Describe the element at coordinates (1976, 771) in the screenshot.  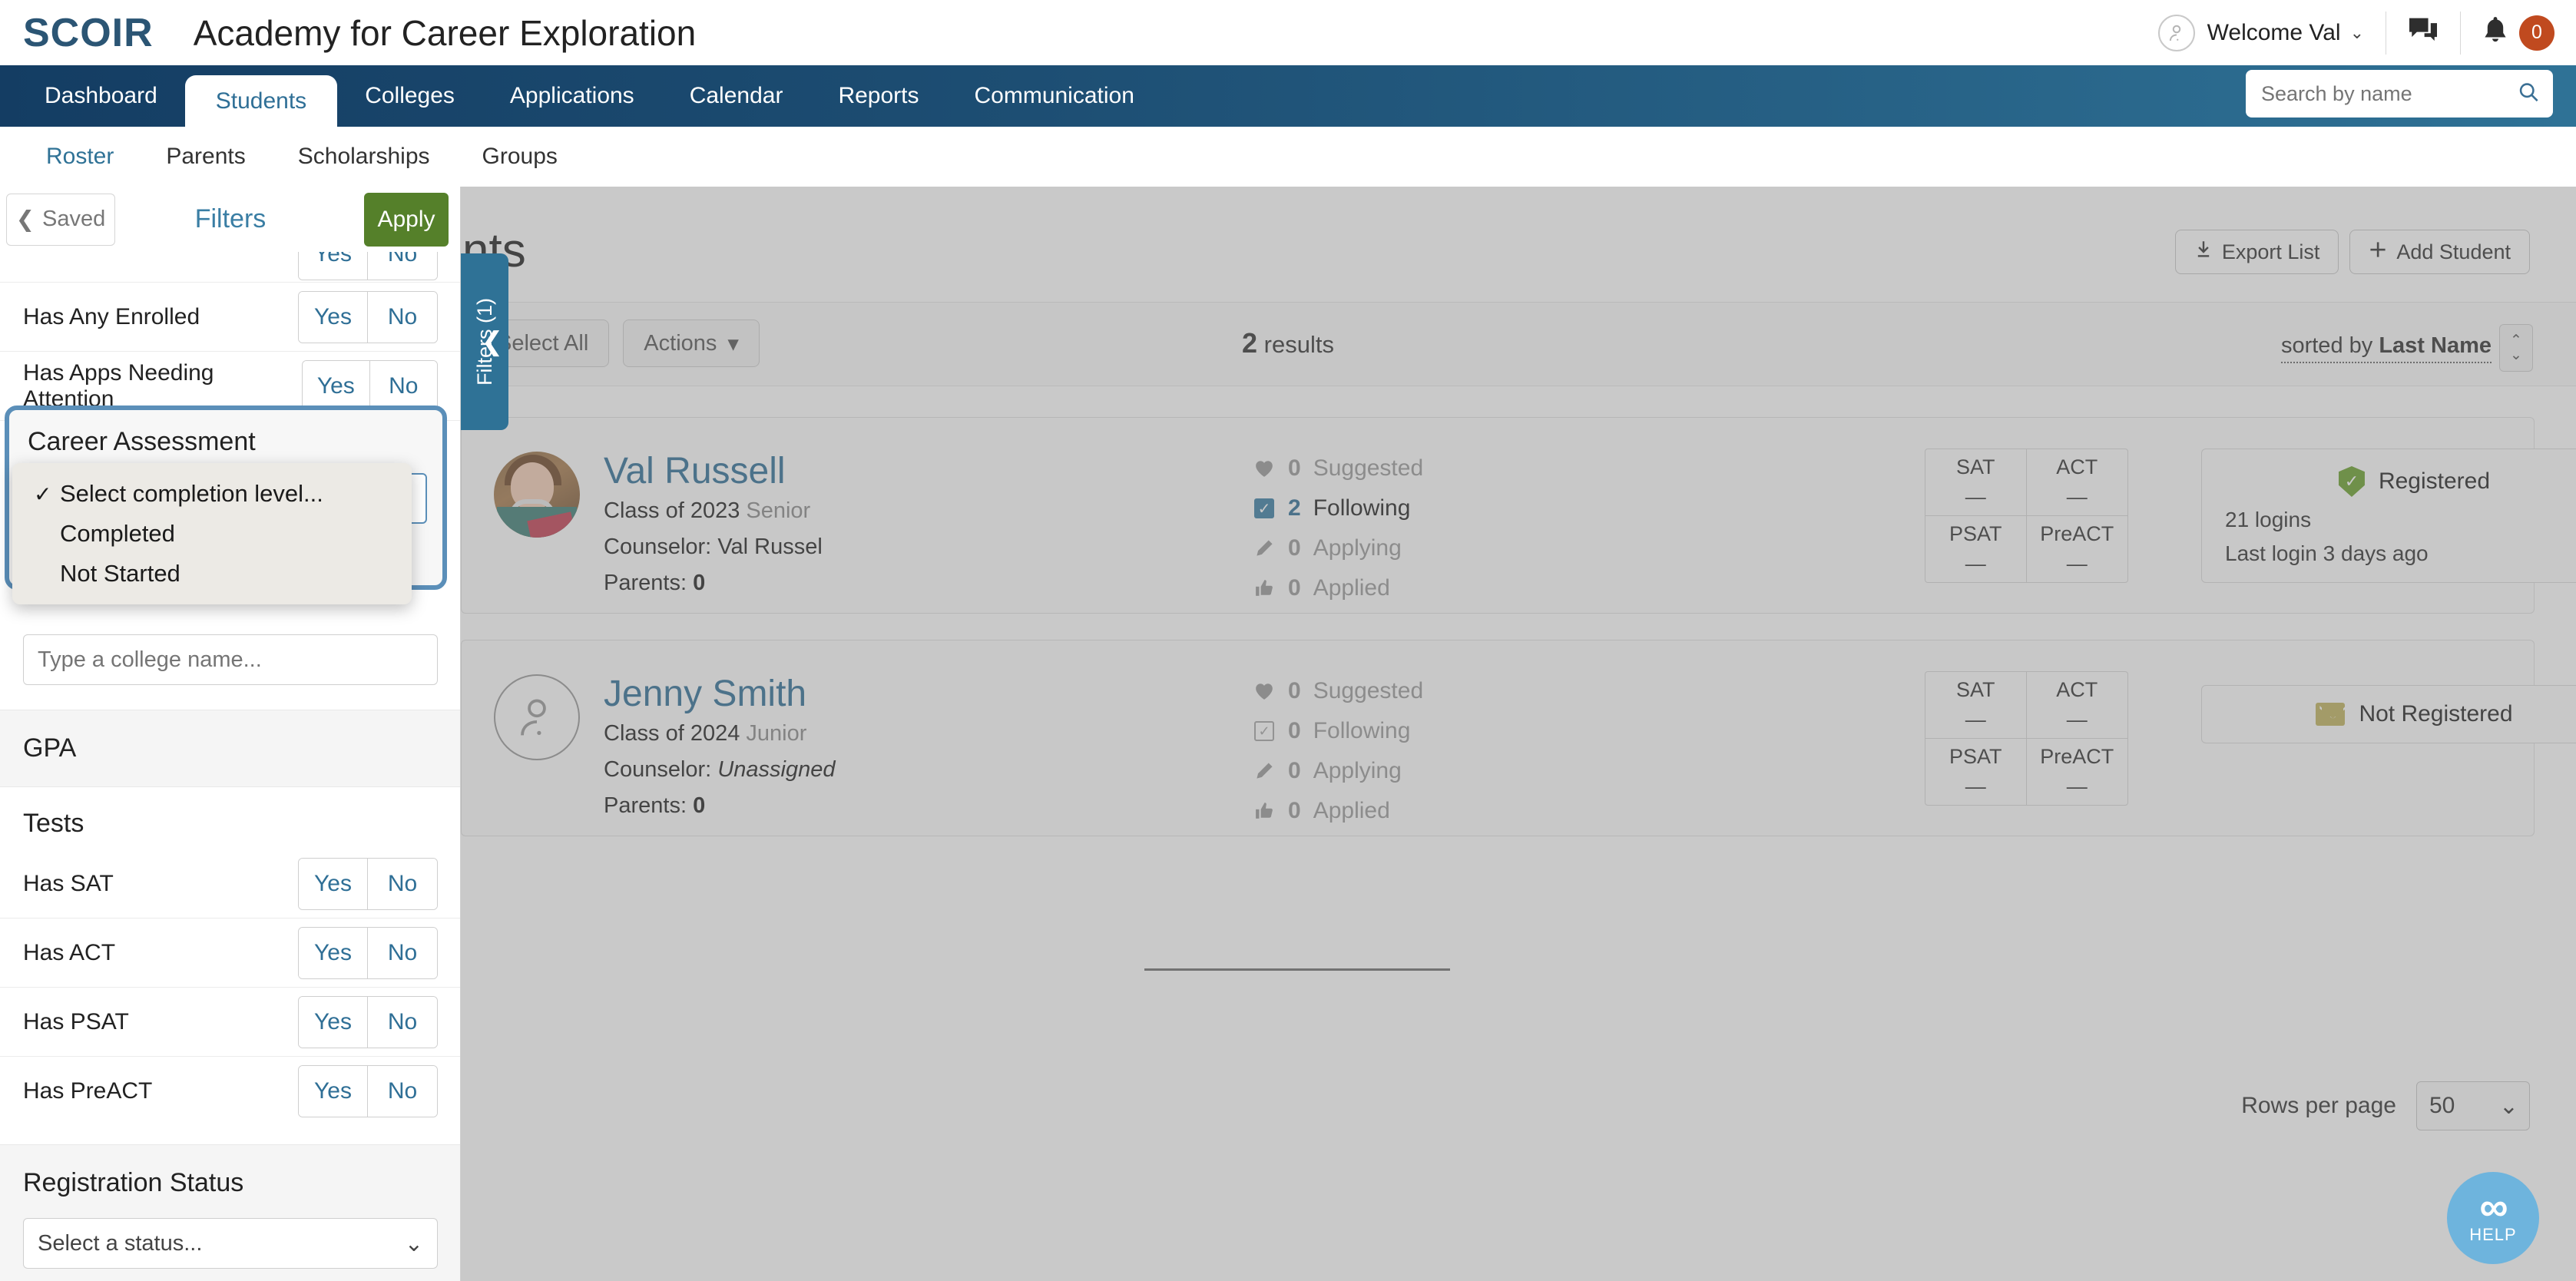
I see `score-cell-psat: PSAT —` at that location.